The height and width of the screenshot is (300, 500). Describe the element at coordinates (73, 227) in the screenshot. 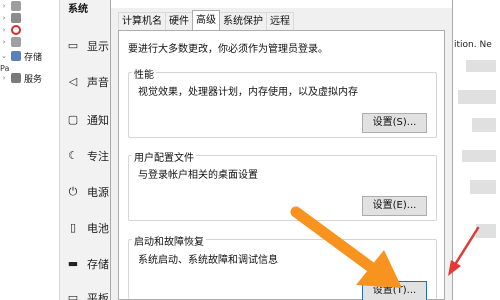

I see `battery-icon: ▯` at that location.